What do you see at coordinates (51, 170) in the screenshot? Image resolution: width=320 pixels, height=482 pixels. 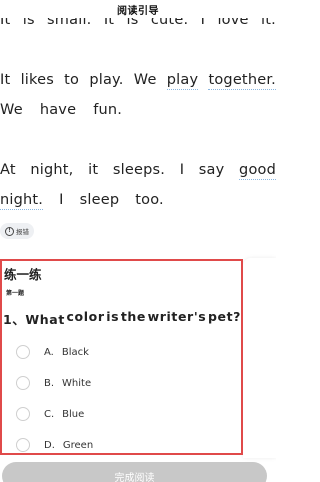 I see `word: night,` at bounding box center [51, 170].